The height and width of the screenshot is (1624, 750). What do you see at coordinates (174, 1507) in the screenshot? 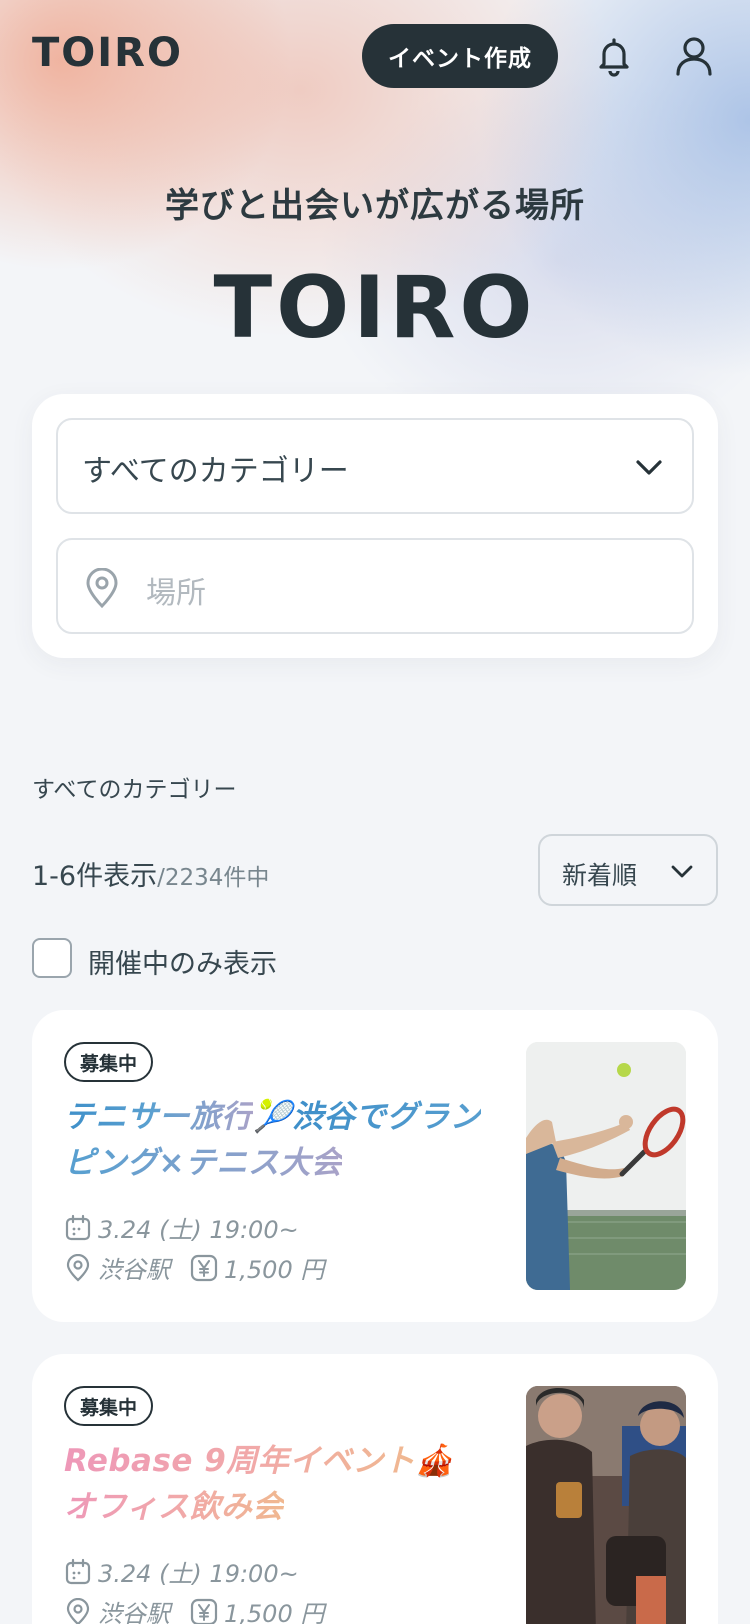
I see `event-title-text-cont: オフィス飲み会` at bounding box center [174, 1507].